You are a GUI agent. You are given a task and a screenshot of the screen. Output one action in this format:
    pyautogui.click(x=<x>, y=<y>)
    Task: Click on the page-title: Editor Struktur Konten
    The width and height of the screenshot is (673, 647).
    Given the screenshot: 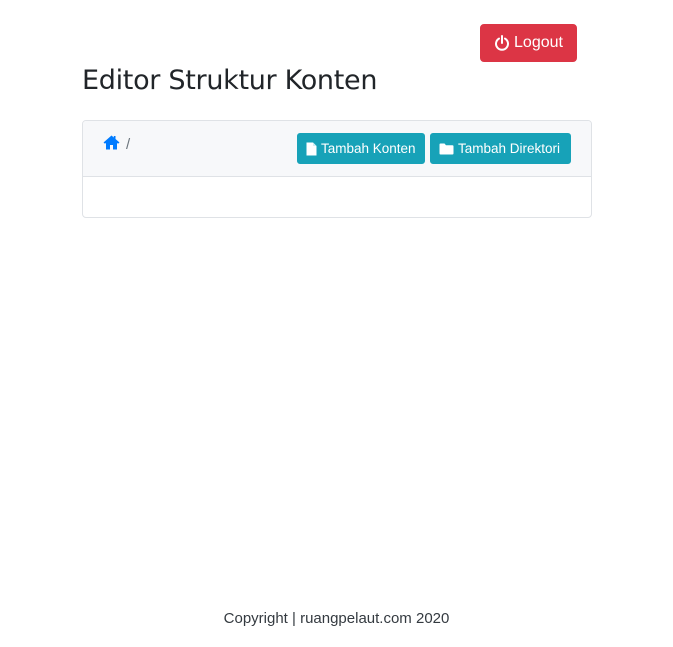 What is the action you would take?
    pyautogui.click(x=230, y=80)
    